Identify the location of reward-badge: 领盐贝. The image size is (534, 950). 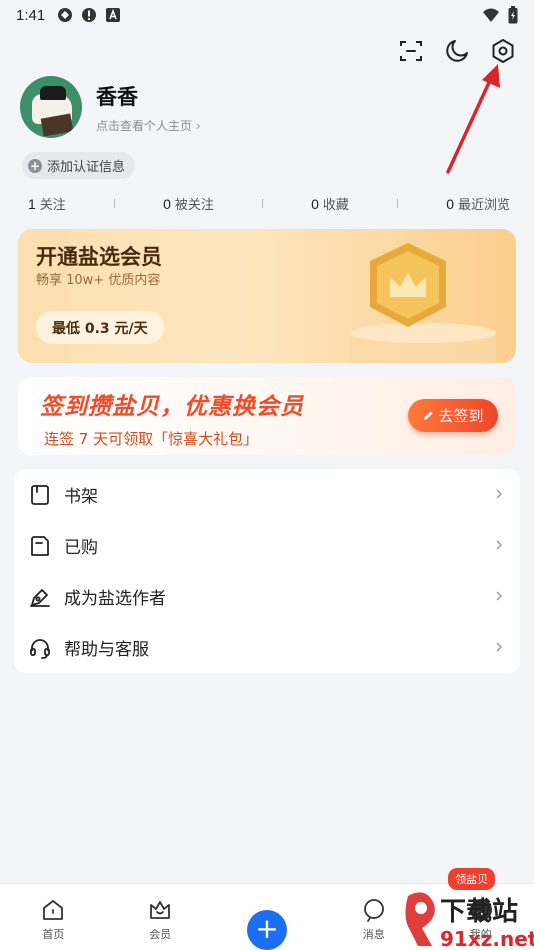
(472, 879).